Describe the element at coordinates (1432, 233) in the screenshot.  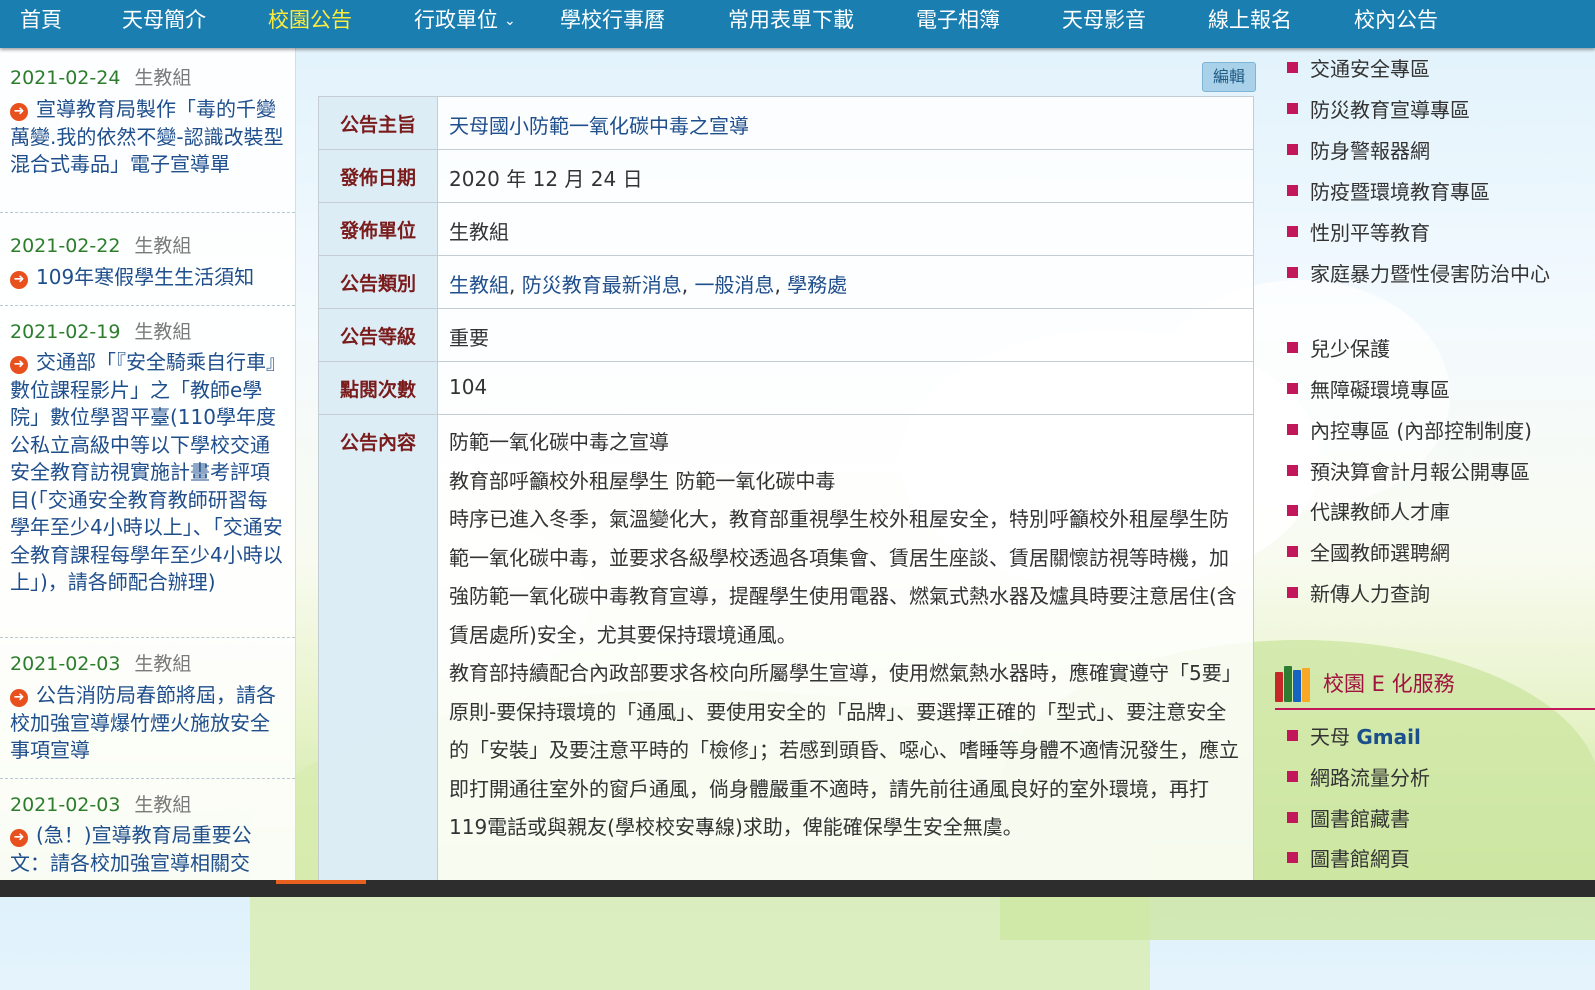
I see `special-zone-link: 性別平等教育` at that location.